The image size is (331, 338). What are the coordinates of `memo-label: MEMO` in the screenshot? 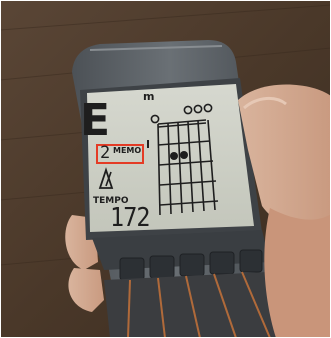 It's located at (127, 150).